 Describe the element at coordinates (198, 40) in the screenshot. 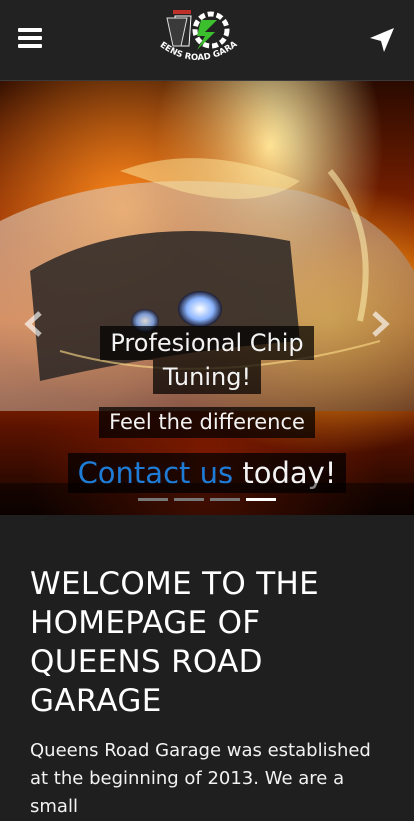

I see `site-logo: QUEENS ROAD GARAGE` at that location.